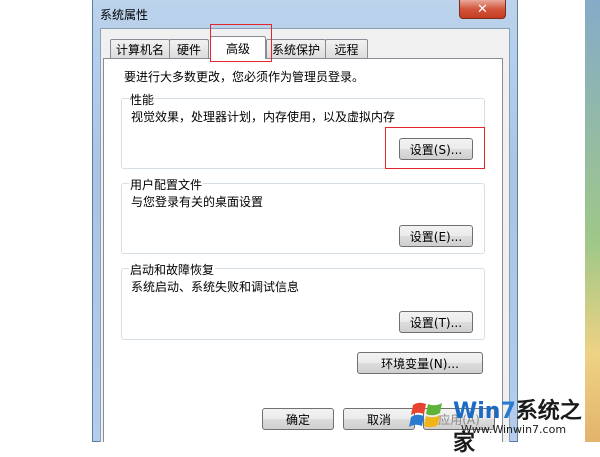  What do you see at coordinates (425, 415) in the screenshot?
I see `windows-logo-icon` at bounding box center [425, 415].